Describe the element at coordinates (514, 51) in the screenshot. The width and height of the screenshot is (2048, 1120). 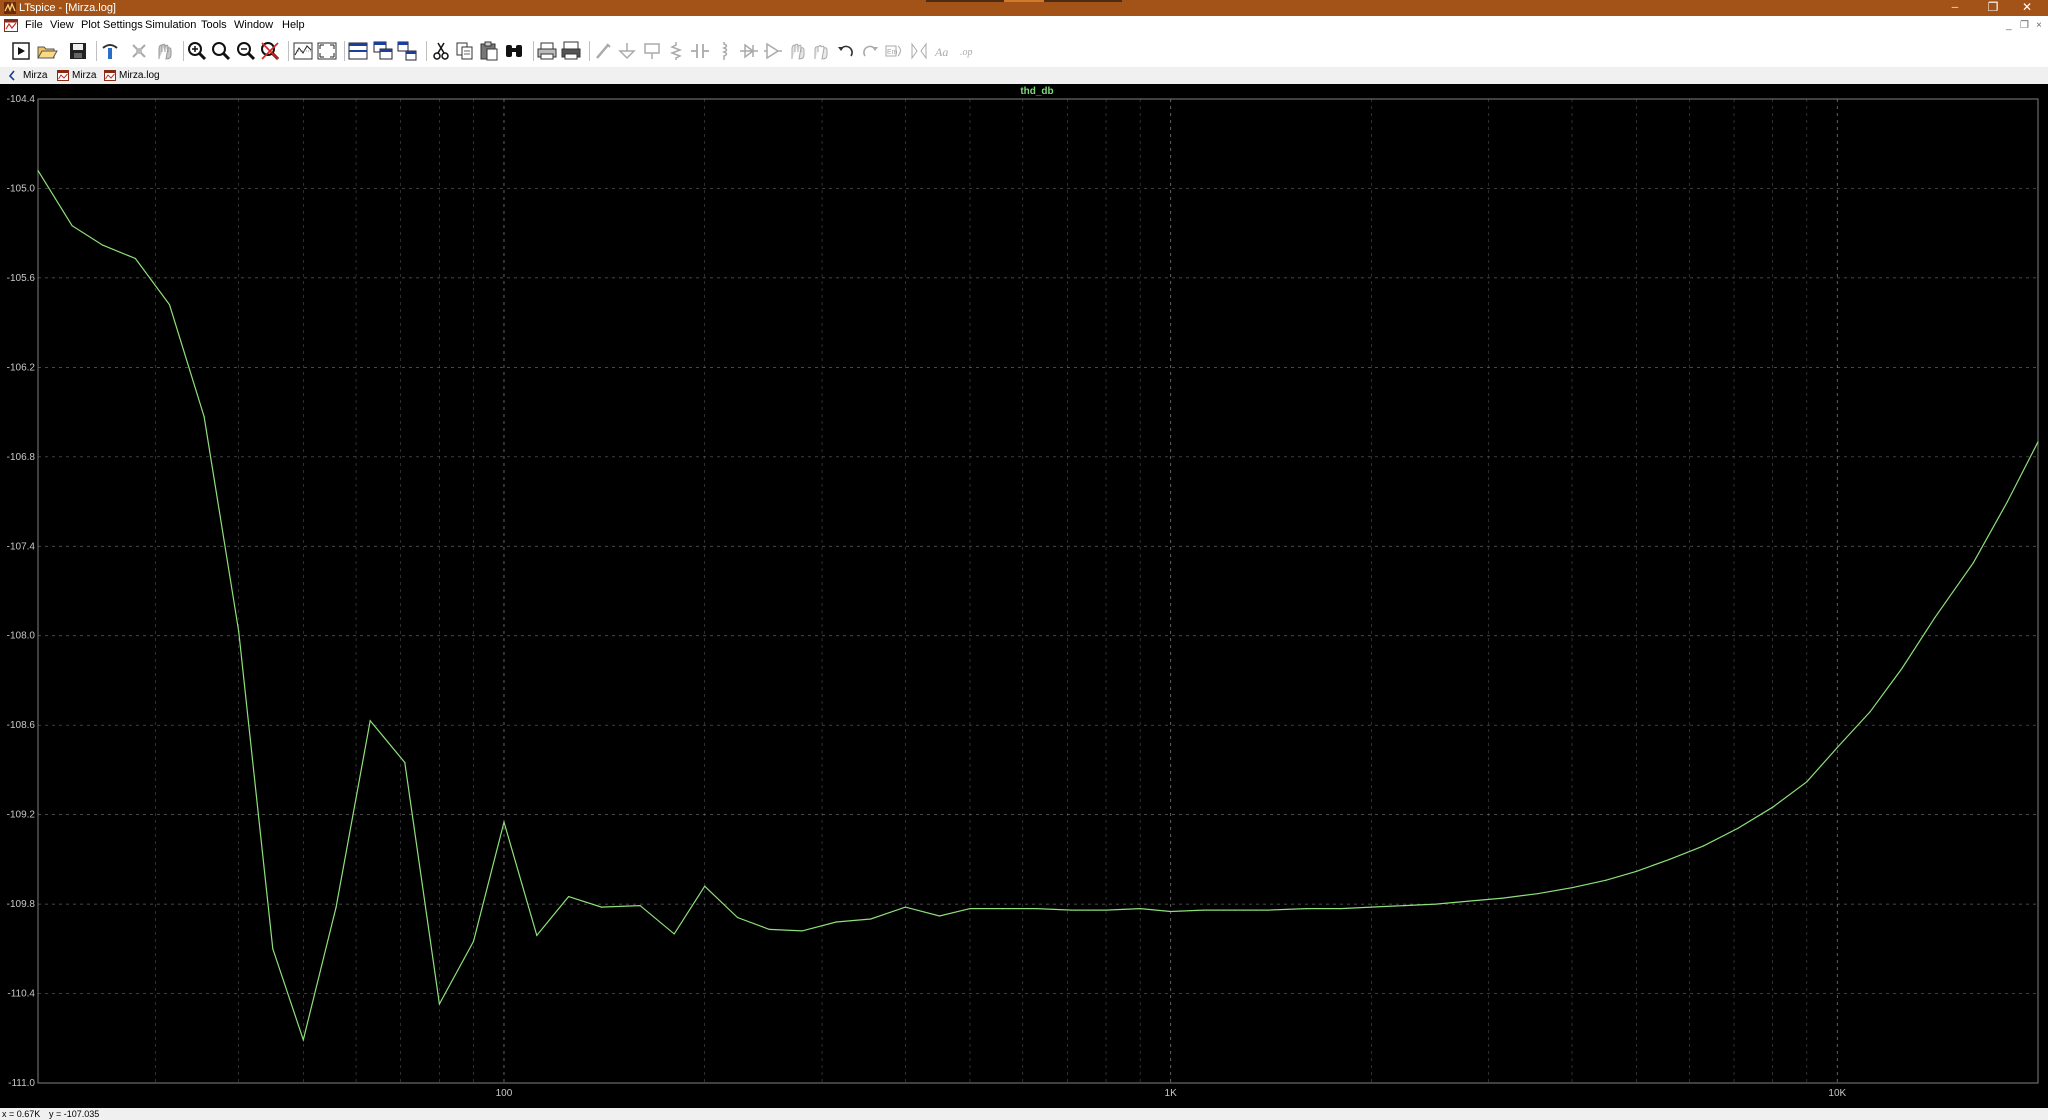
I see `find-icon` at that location.